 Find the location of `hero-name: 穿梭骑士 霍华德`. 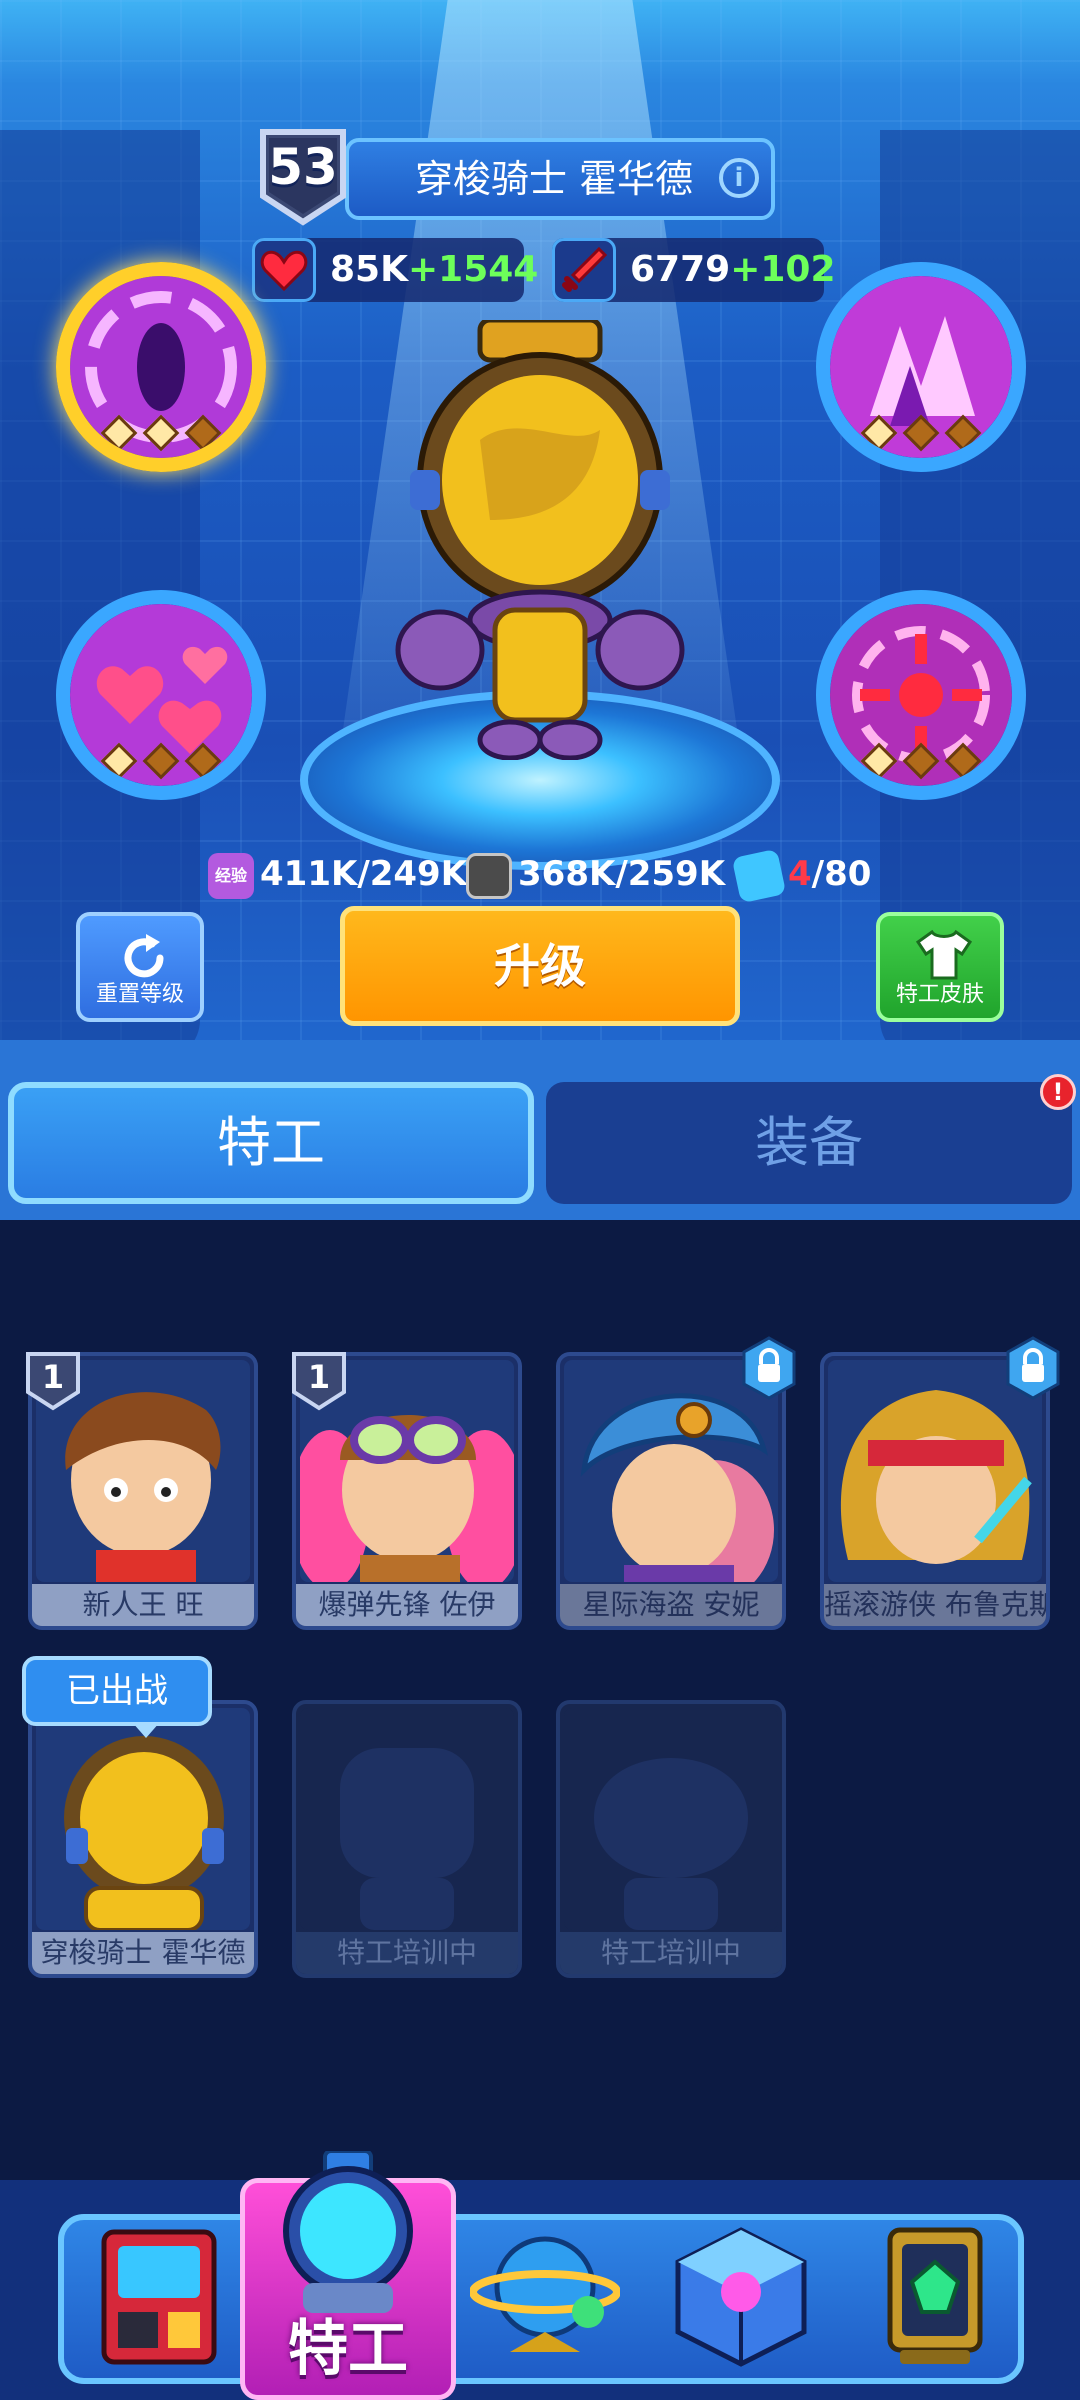

hero-name: 穿梭骑士 霍华德 is located at coordinates (554, 179).